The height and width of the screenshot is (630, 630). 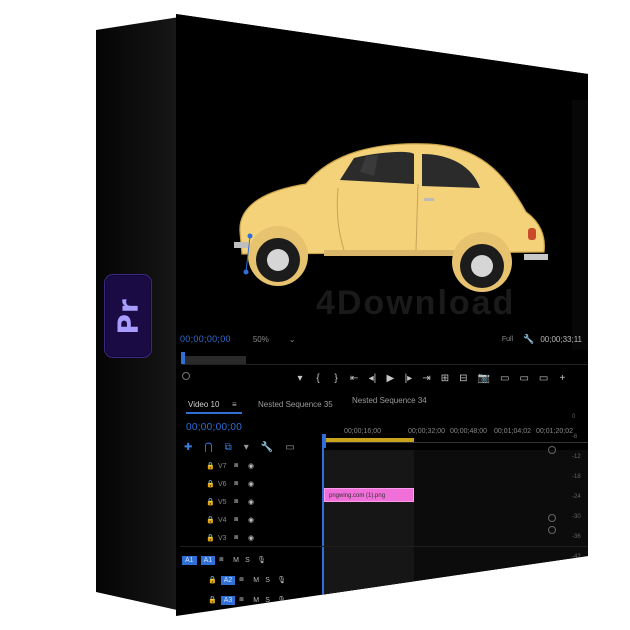 What do you see at coordinates (576, 557) in the screenshot?
I see `meter-label: -42` at bounding box center [576, 557].